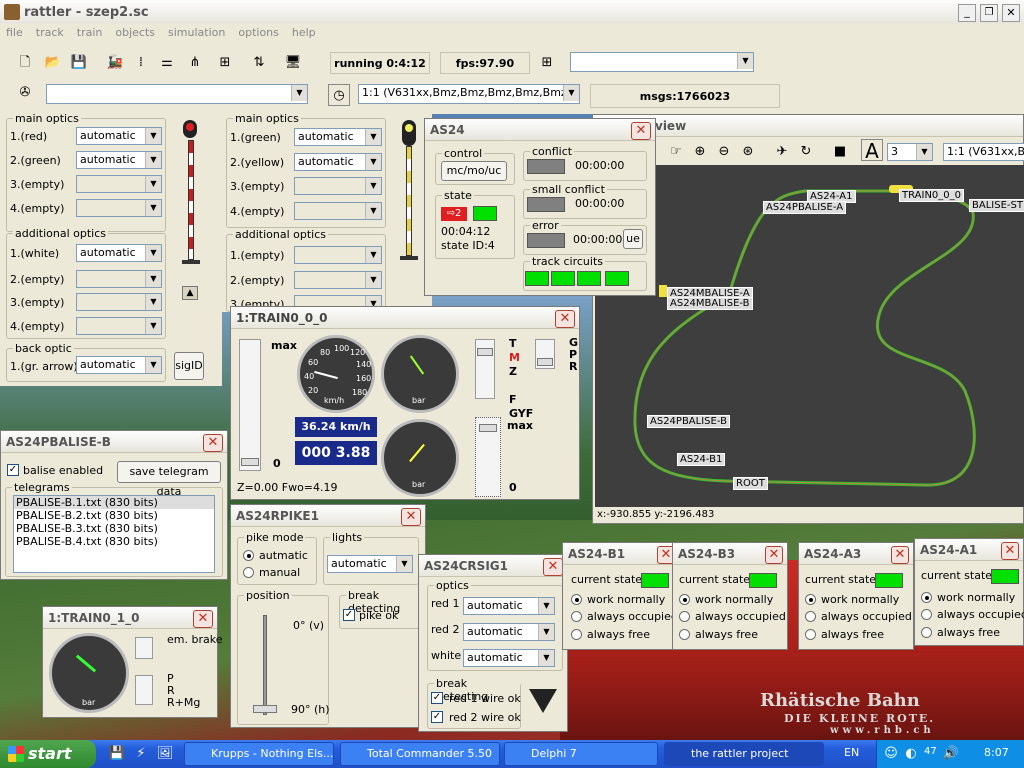  I want to click on network-icon: ⊞, so click(225, 63).